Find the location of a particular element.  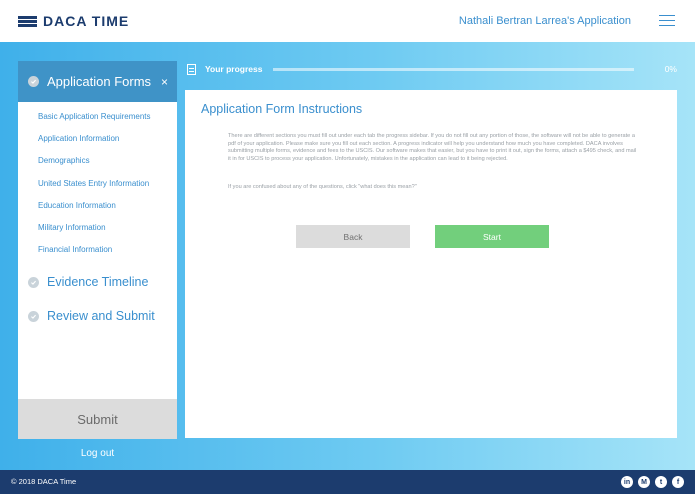

social-links: in M t f is located at coordinates (652, 482).